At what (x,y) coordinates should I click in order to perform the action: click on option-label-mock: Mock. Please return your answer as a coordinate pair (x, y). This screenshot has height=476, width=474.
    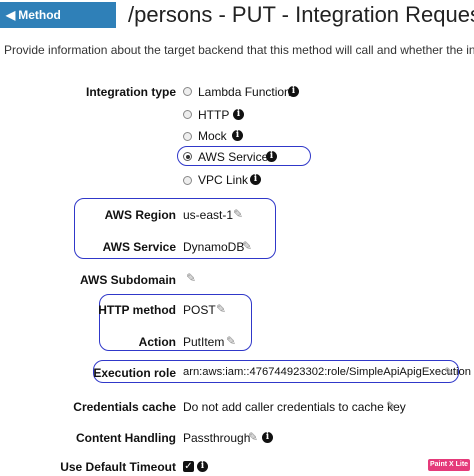
    Looking at the image, I should click on (212, 136).